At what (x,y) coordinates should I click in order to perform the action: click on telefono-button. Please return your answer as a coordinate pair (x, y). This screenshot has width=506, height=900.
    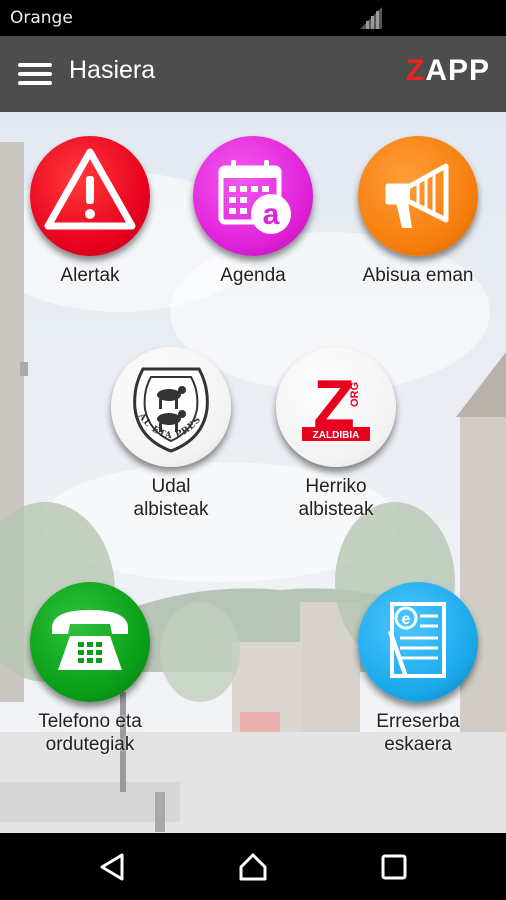
    Looking at the image, I should click on (90, 642).